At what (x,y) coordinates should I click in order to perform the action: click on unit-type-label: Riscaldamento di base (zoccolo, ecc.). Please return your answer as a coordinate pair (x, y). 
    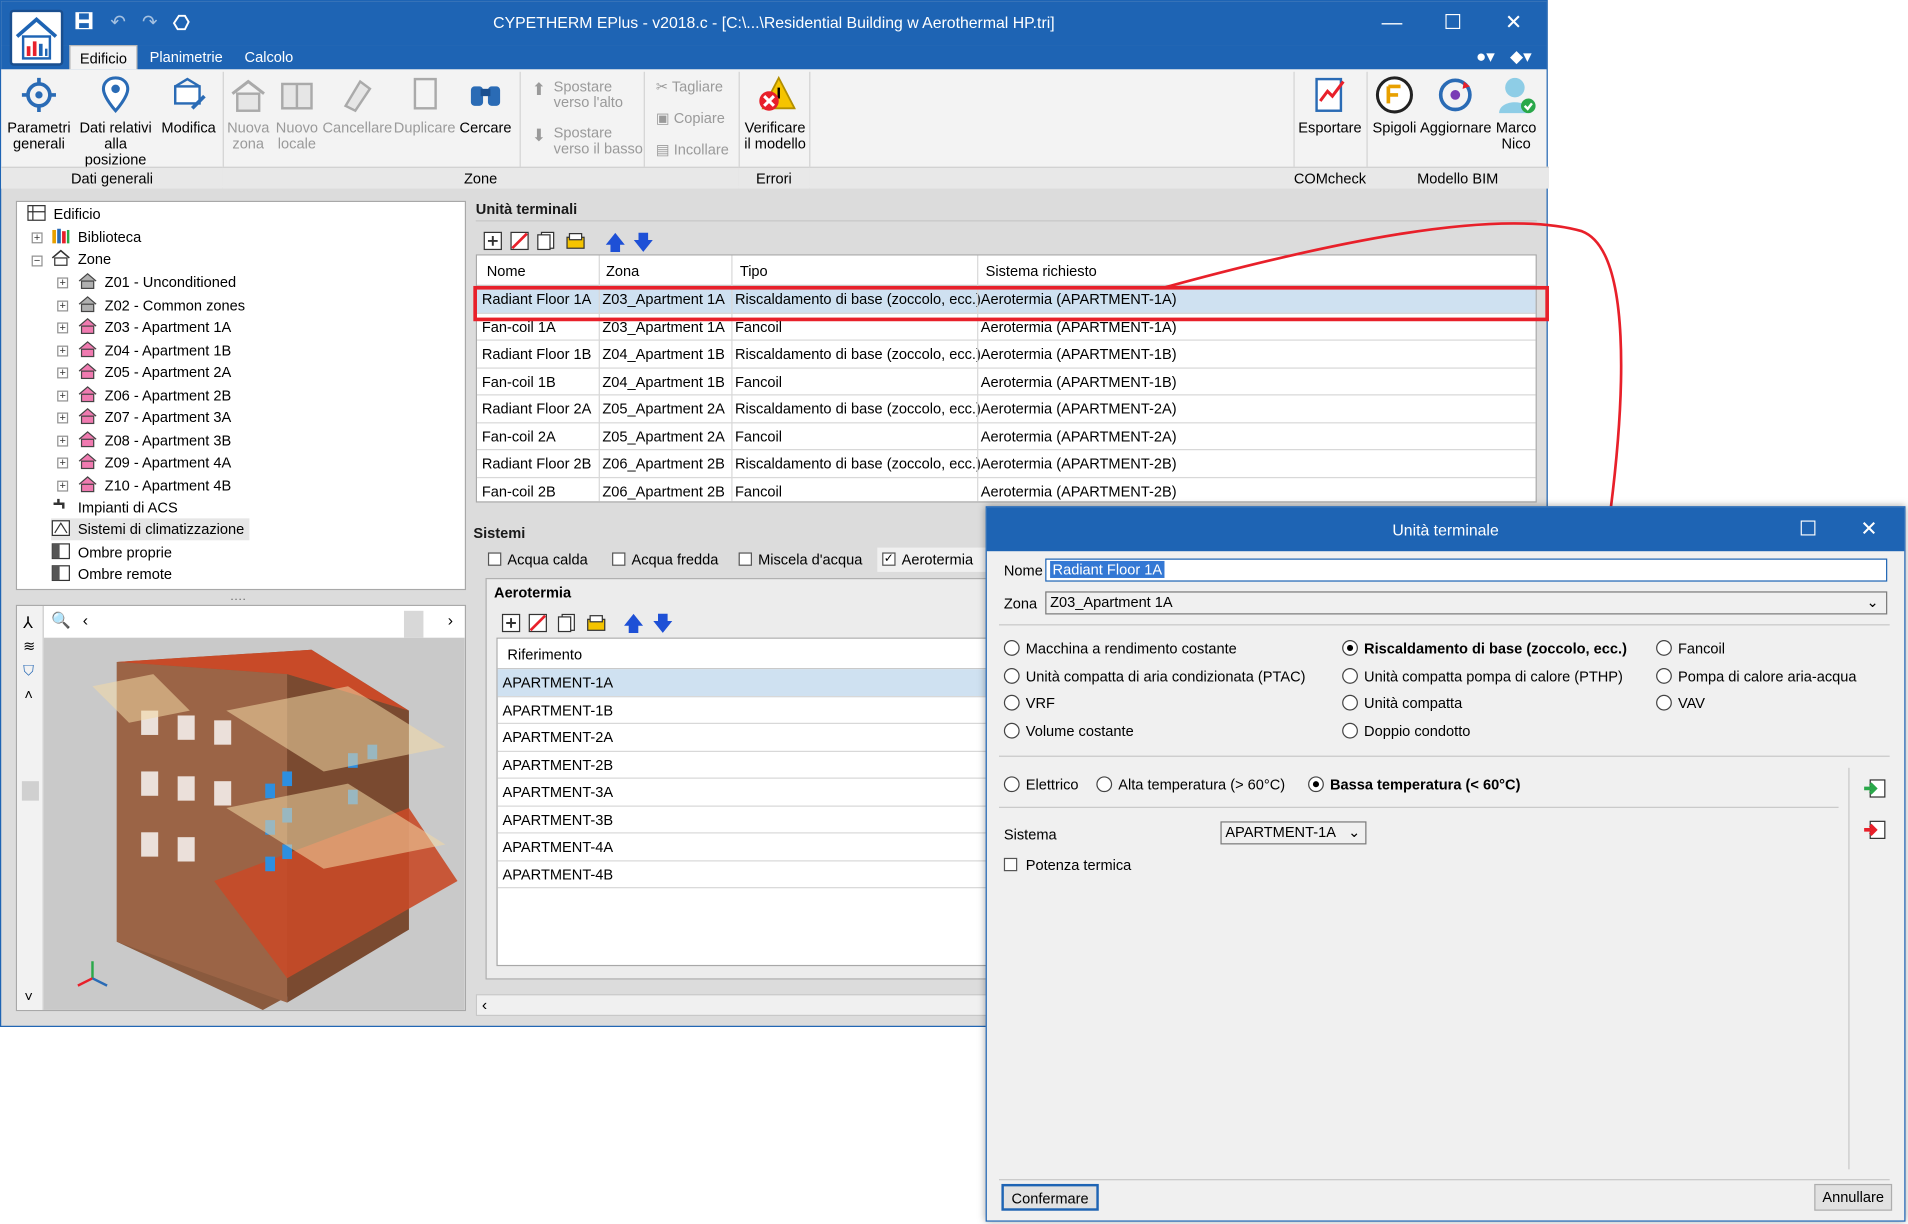
    Looking at the image, I should click on (1495, 649).